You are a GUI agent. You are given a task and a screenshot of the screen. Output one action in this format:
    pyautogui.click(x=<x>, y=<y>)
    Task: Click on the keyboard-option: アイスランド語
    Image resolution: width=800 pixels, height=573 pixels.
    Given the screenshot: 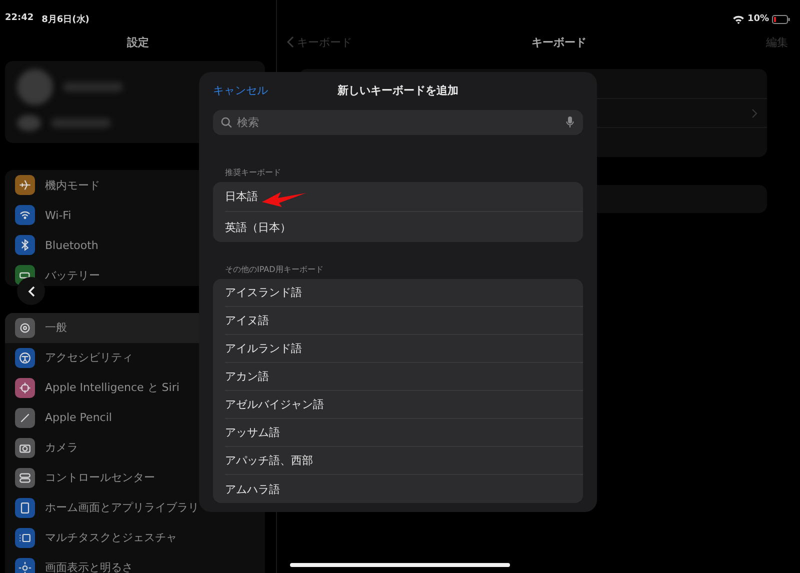 What is the action you would take?
    pyautogui.click(x=404, y=293)
    